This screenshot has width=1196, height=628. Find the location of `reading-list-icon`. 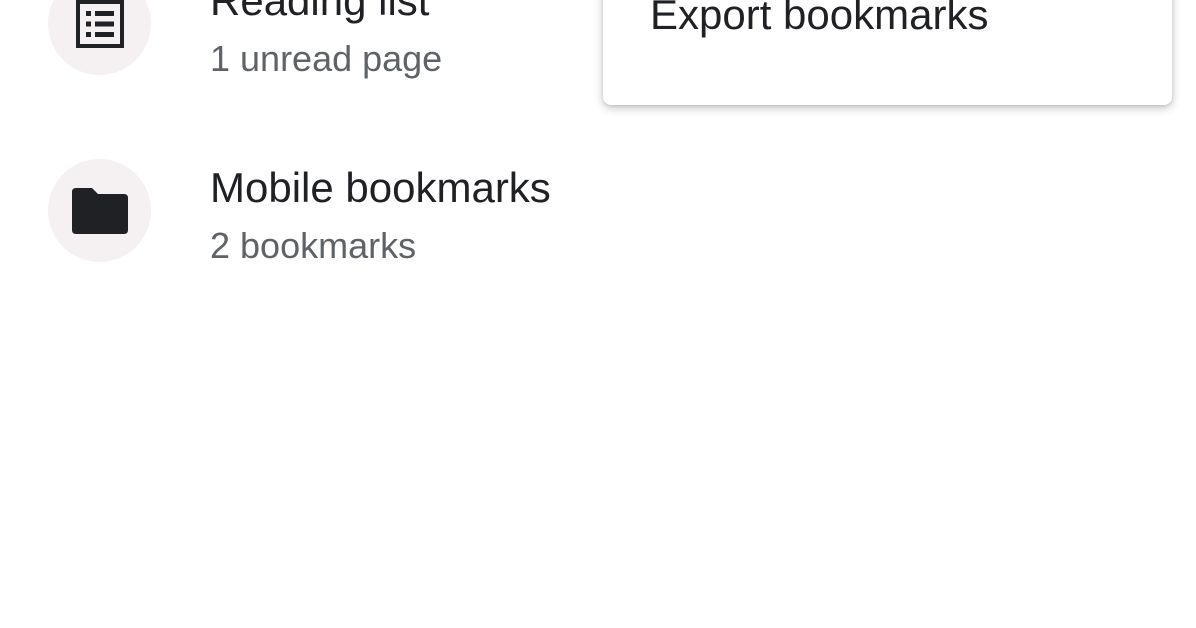

reading-list-icon is located at coordinates (99, 37).